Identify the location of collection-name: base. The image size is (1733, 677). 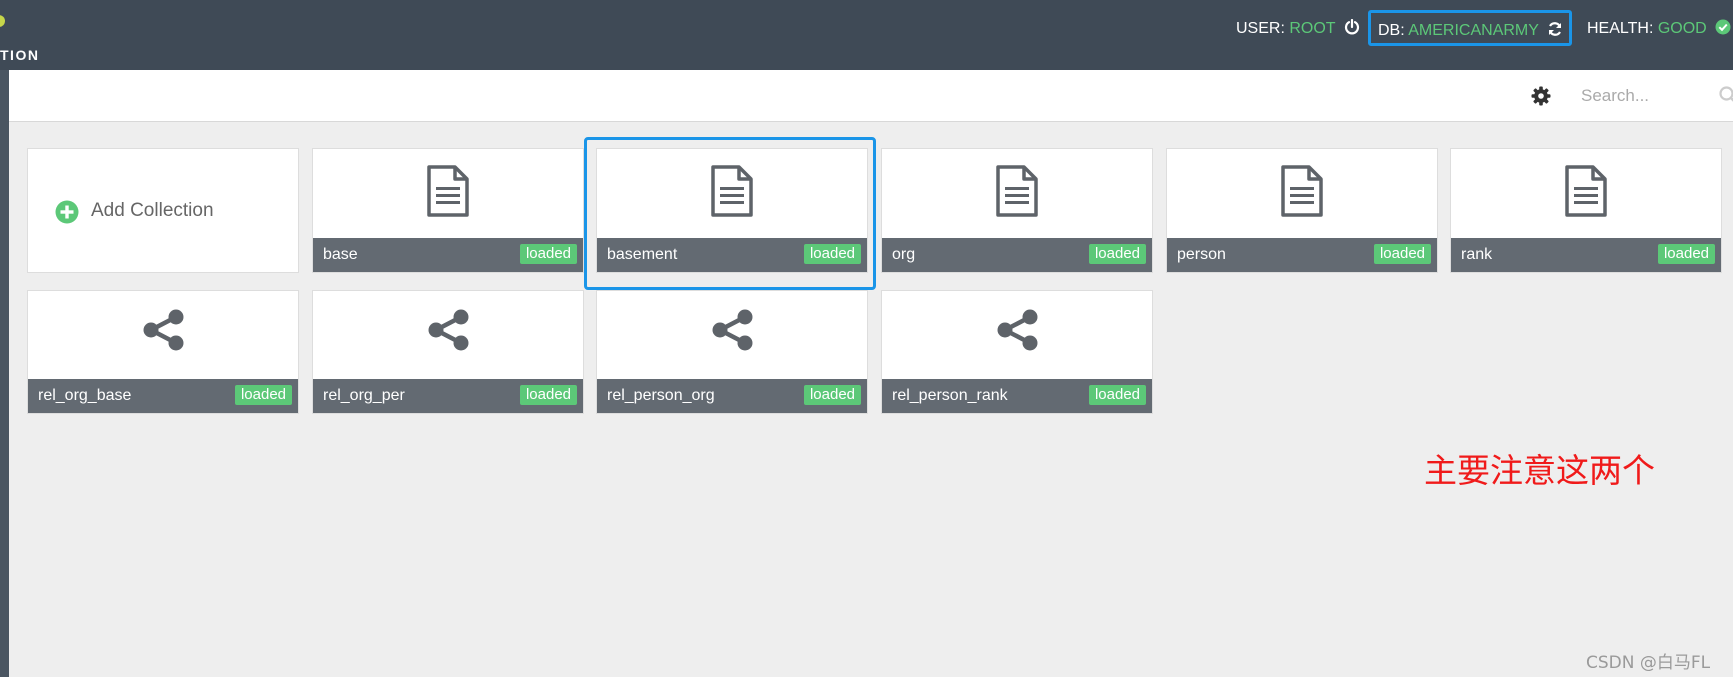
(340, 254).